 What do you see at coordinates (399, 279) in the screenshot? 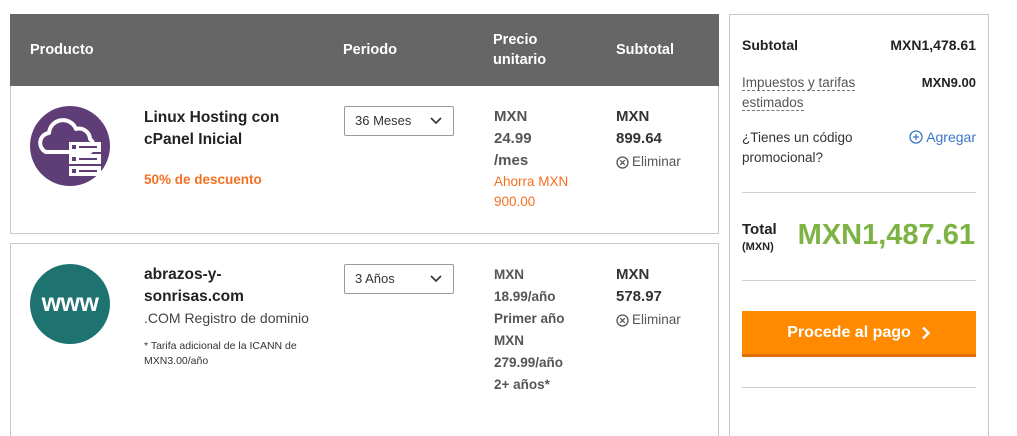
I see `period-select: 3 Años` at bounding box center [399, 279].